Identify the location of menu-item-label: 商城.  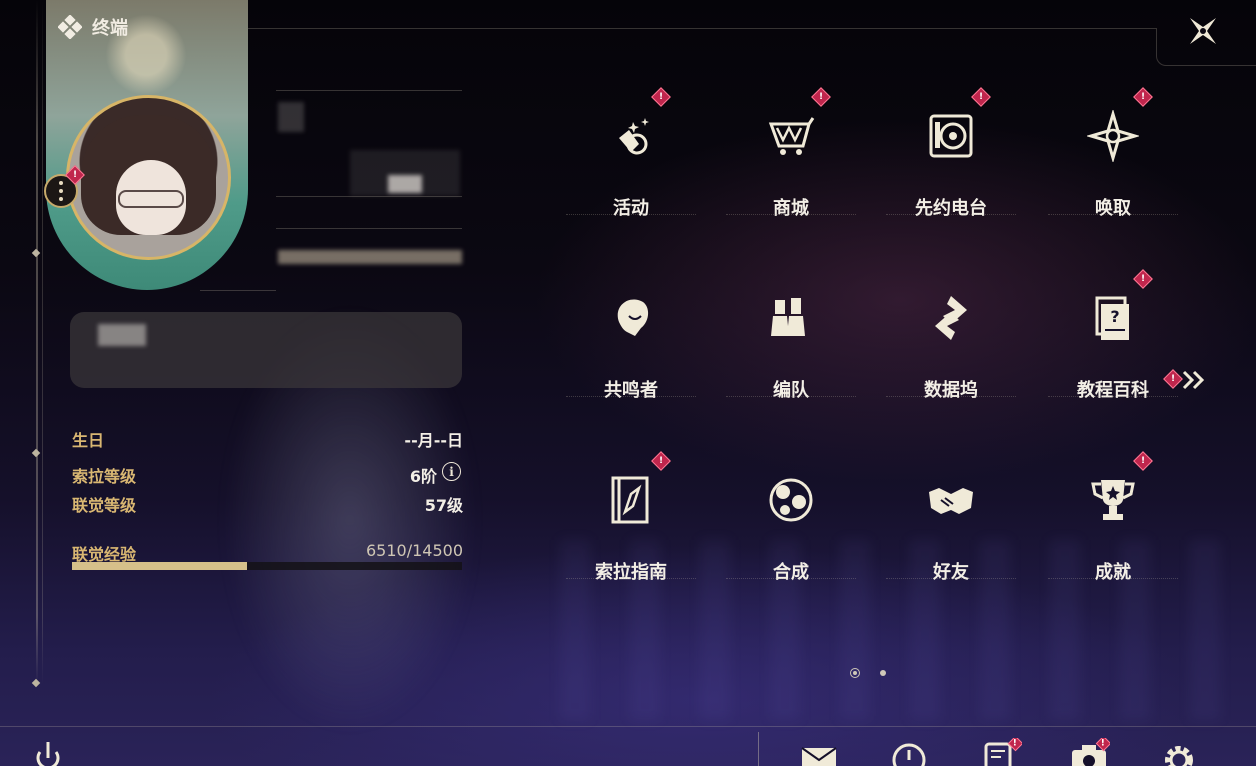
(791, 208).